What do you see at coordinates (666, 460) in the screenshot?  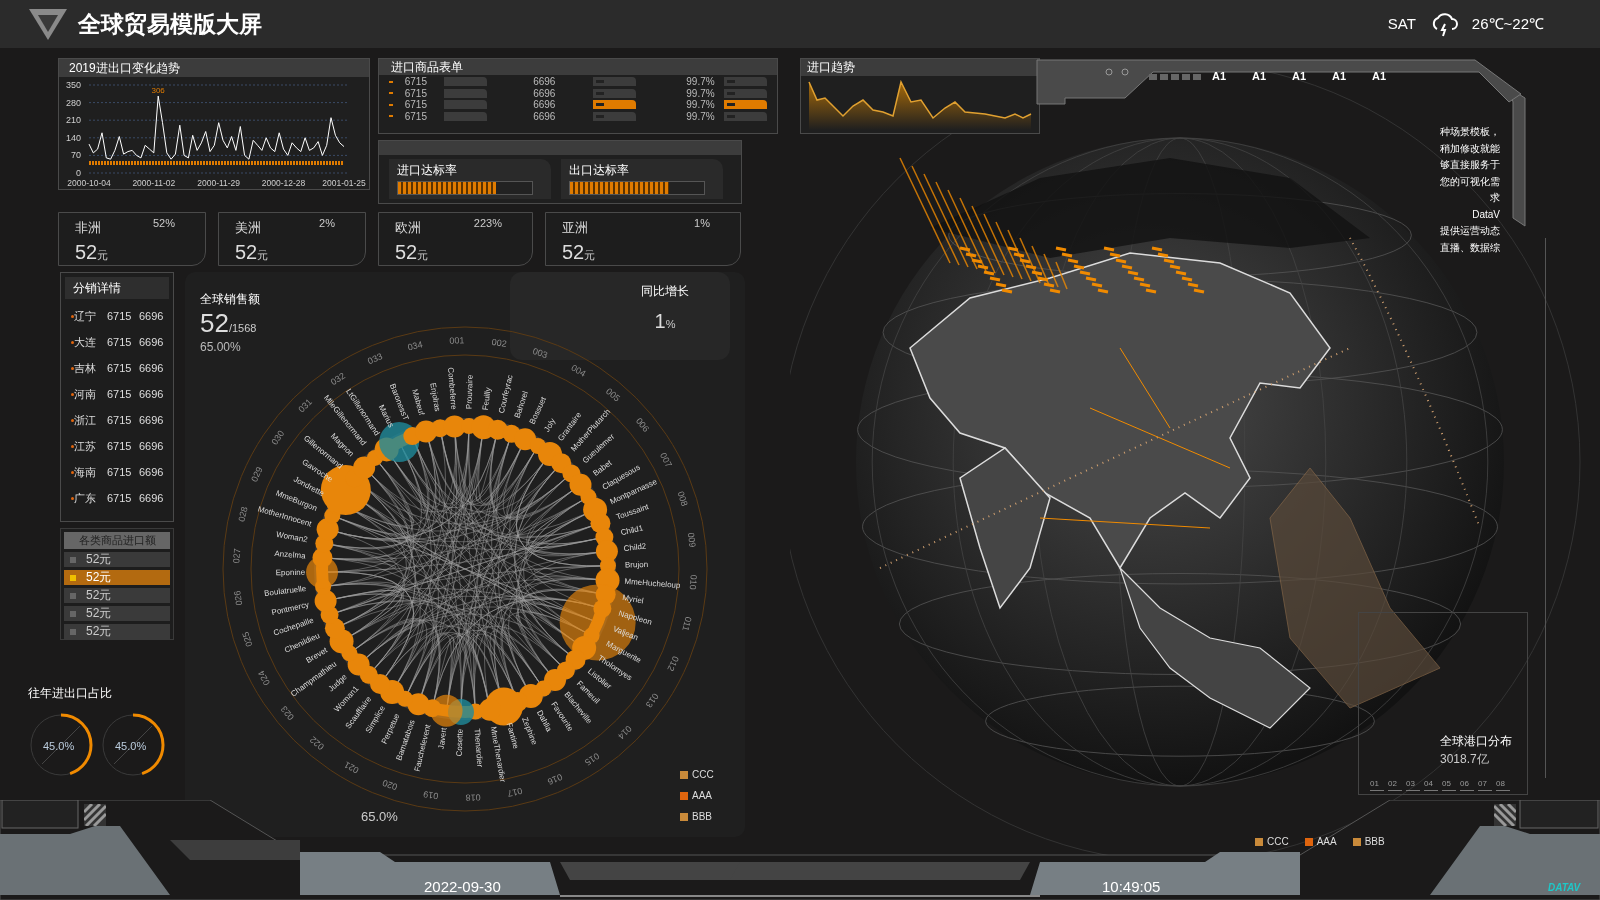 I see `ring-label: 007` at bounding box center [666, 460].